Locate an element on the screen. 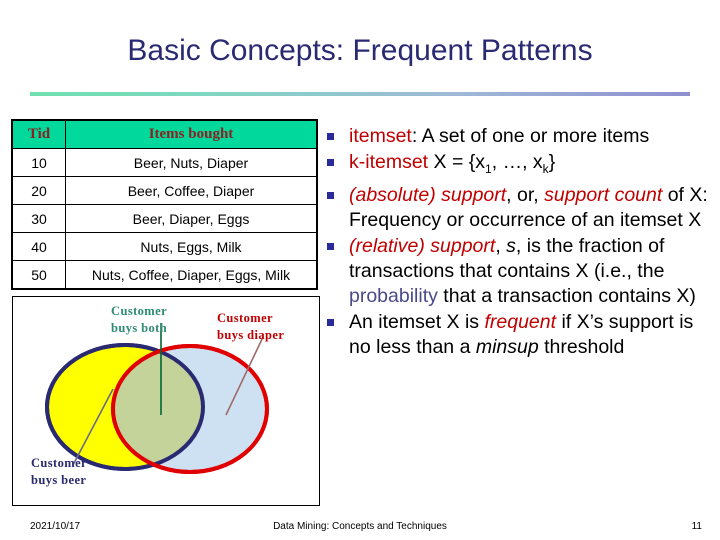 This screenshot has width=720, height=540. cell-items: Beer, Coffee, Diaper is located at coordinates (191, 190).